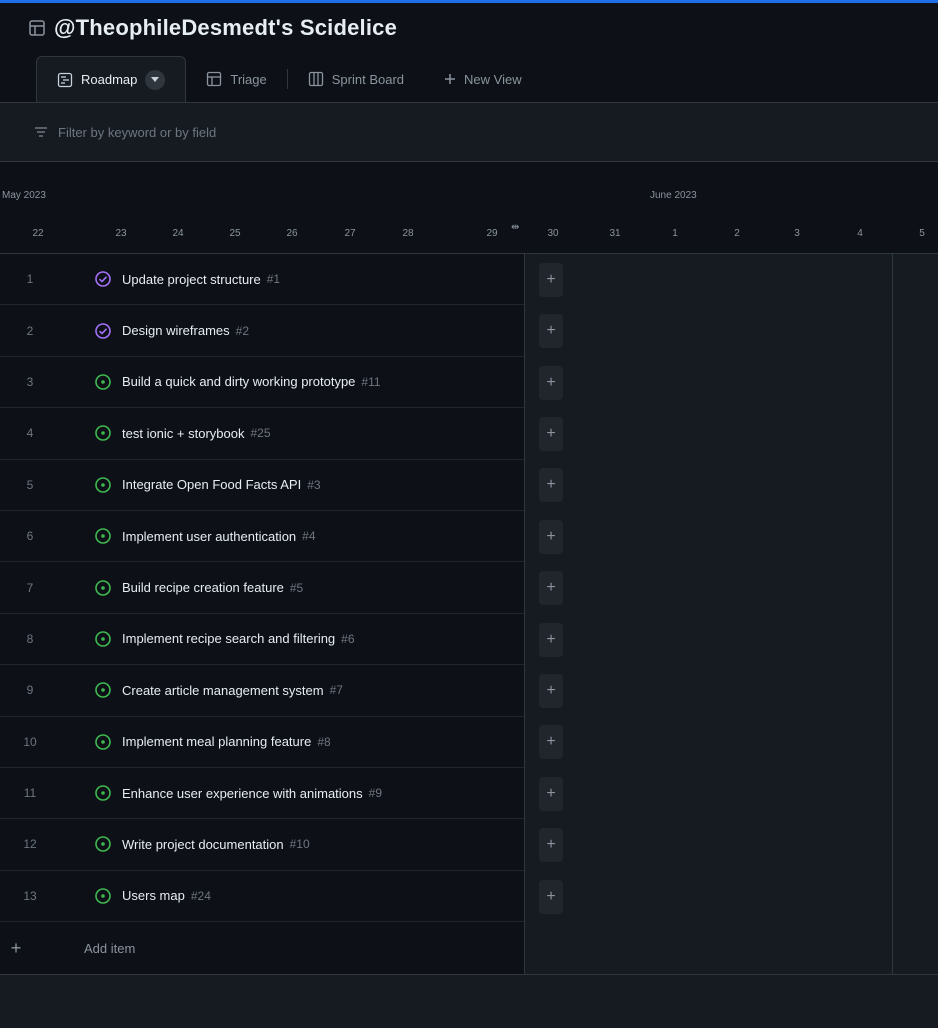  I want to click on new-view-button: New View, so click(483, 79).